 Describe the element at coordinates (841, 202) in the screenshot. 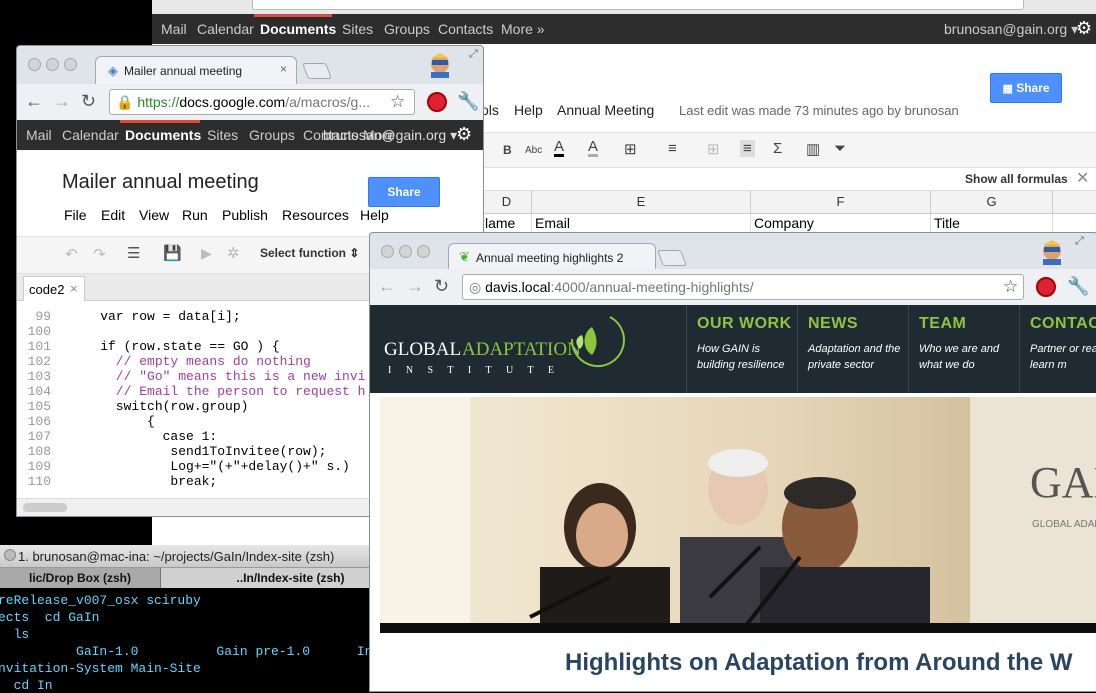

I see `column-header-f: F` at that location.